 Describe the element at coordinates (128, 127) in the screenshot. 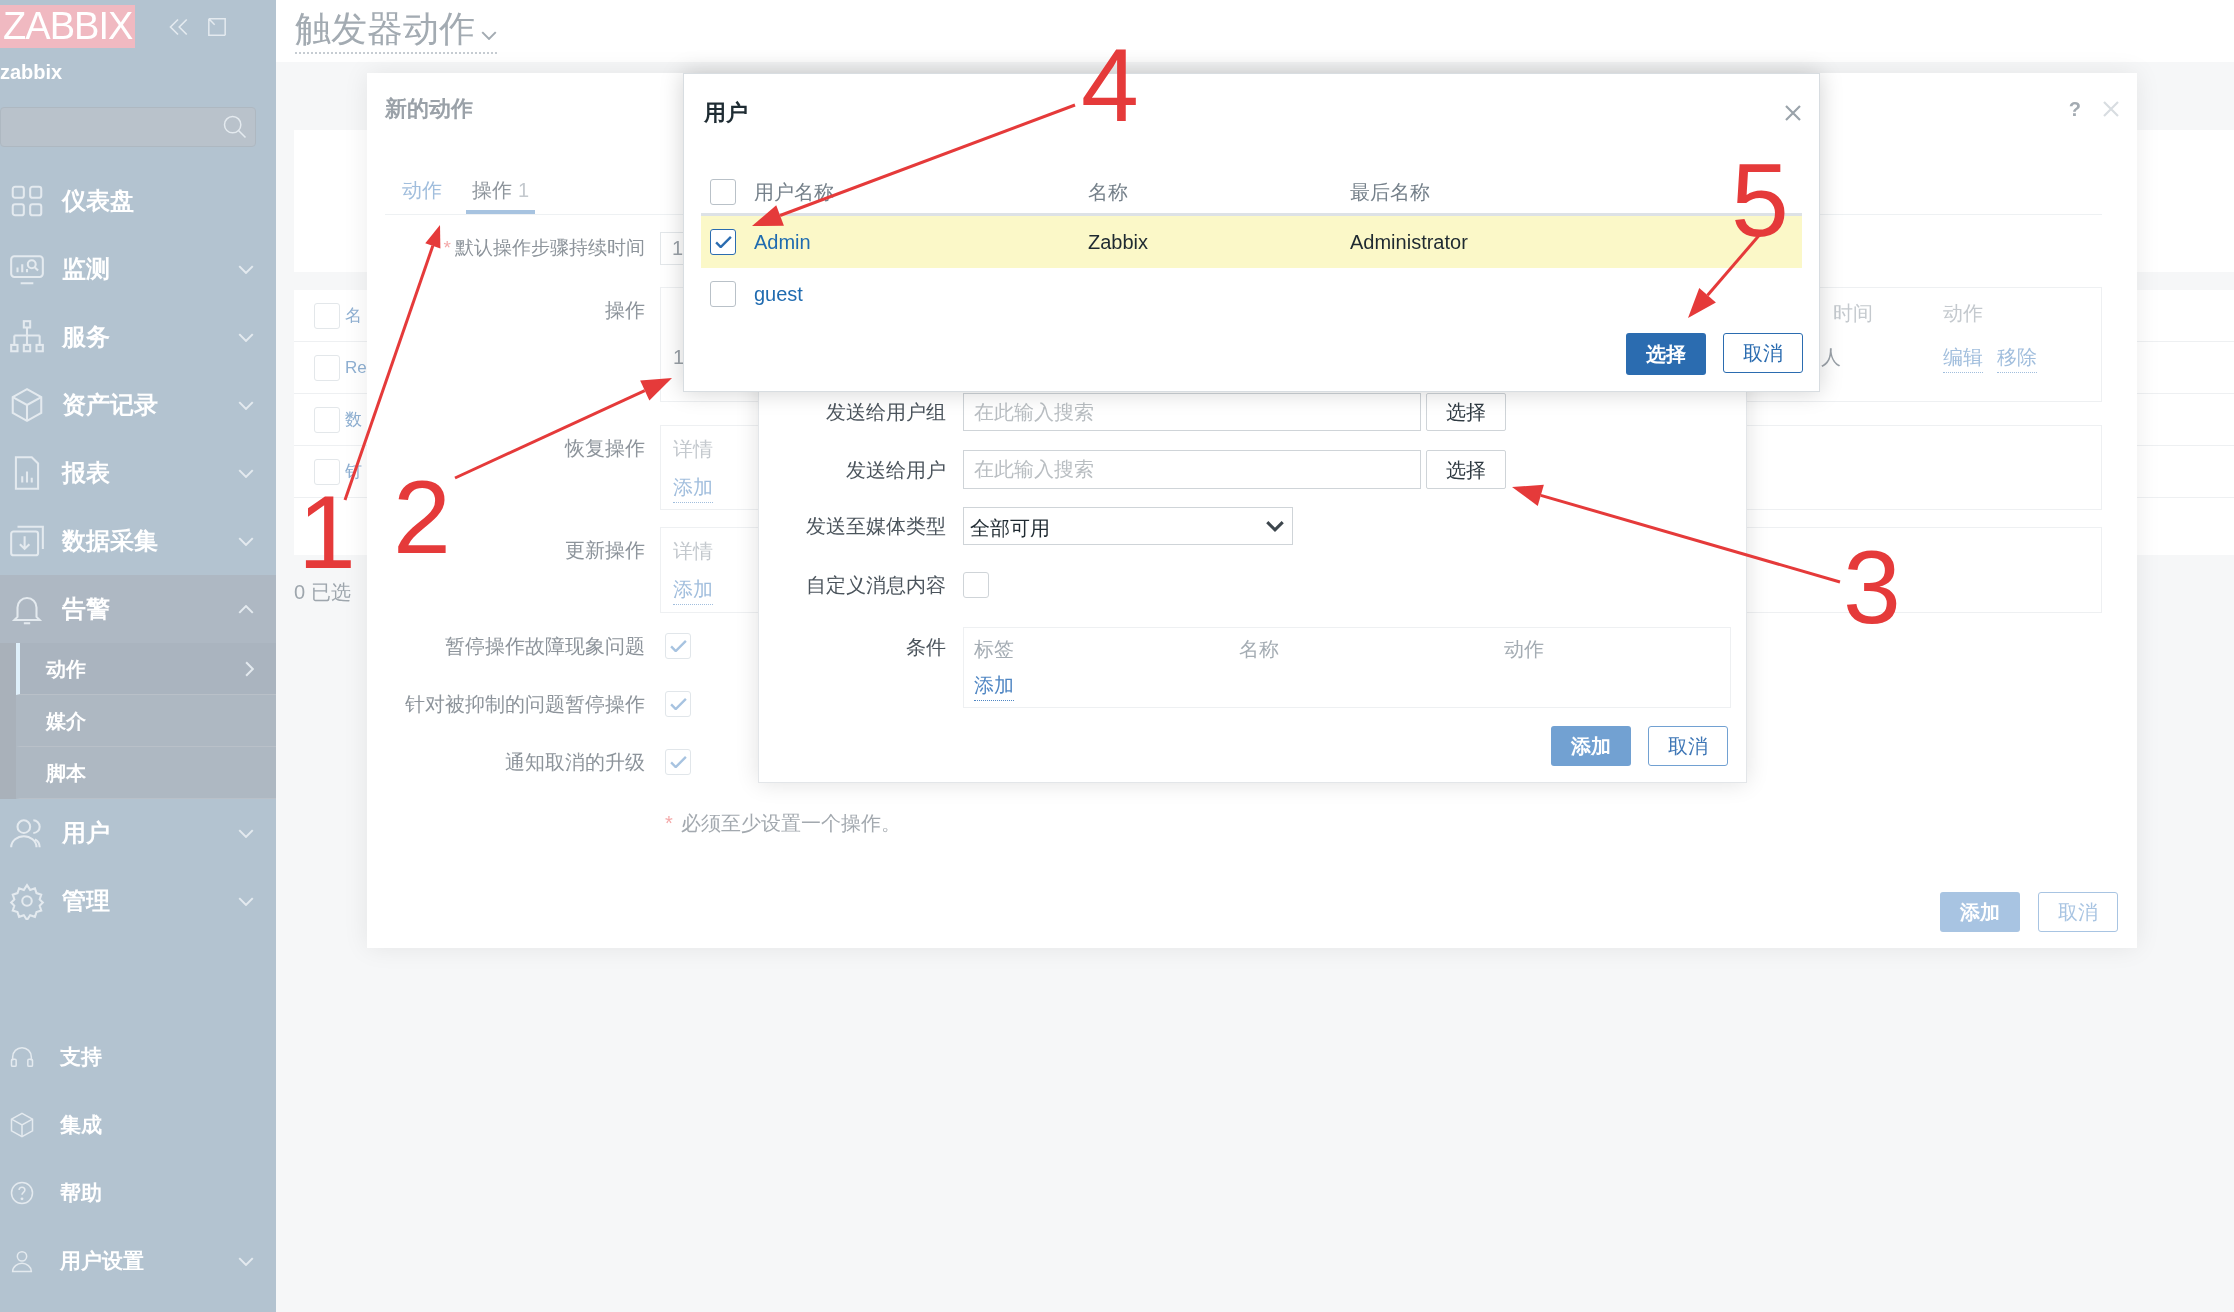

I see `search-field` at that location.